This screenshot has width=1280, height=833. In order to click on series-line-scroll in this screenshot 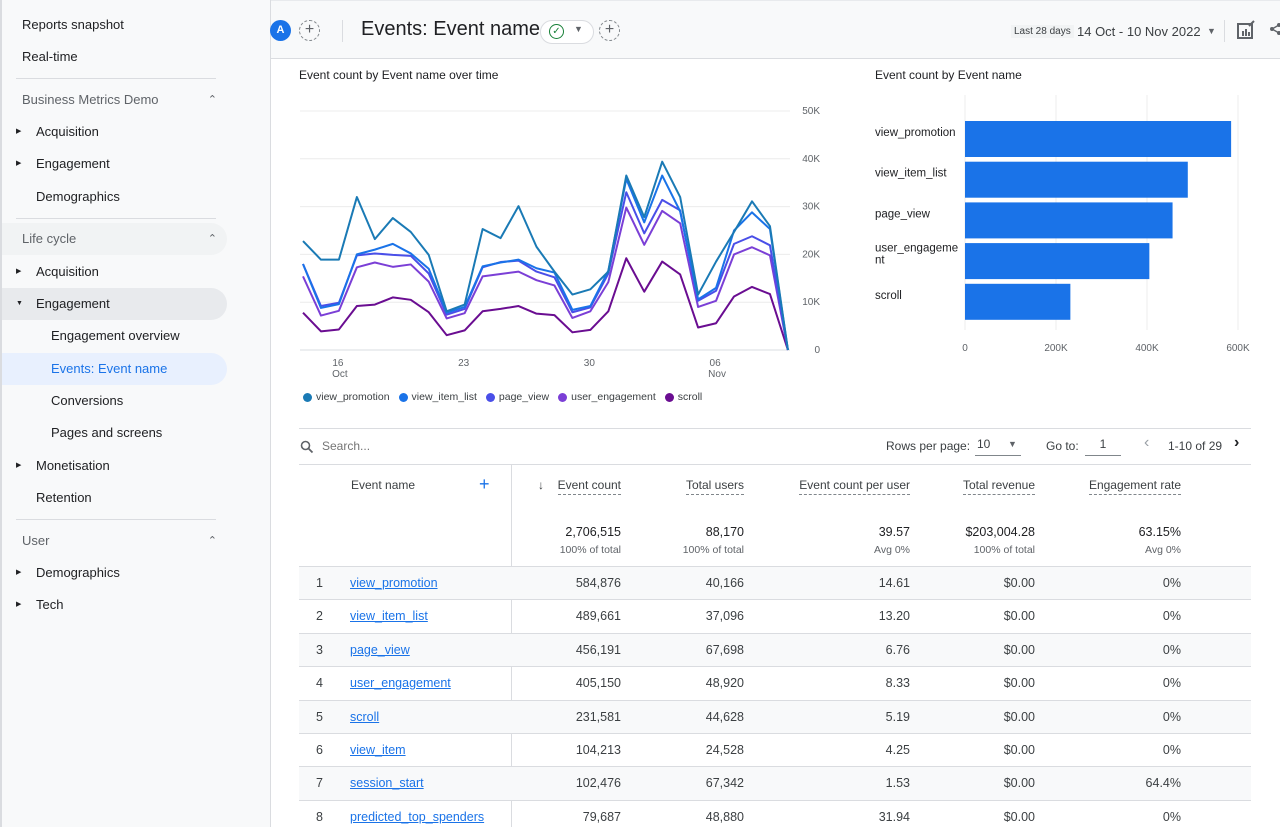, I will do `click(545, 304)`.